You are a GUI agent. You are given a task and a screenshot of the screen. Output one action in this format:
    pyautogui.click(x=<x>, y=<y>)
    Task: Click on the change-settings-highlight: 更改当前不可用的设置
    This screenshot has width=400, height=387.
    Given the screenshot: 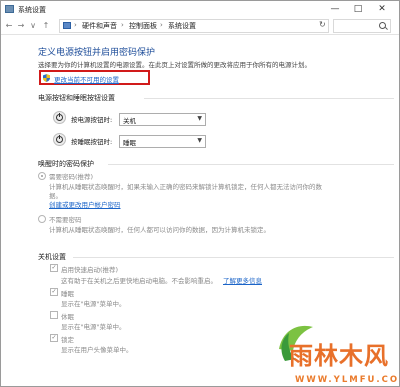 What is the action you would take?
    pyautogui.click(x=94, y=77)
    